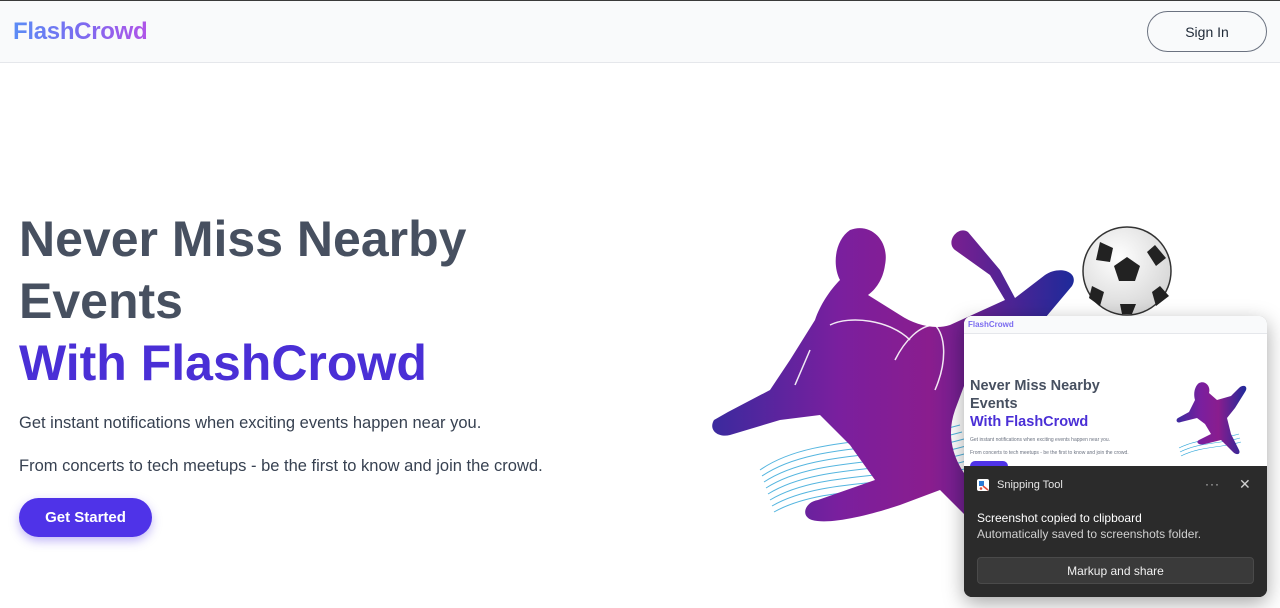  Describe the element at coordinates (1035, 395) in the screenshot. I see `preview-title: Never Miss Nearby Events` at that location.